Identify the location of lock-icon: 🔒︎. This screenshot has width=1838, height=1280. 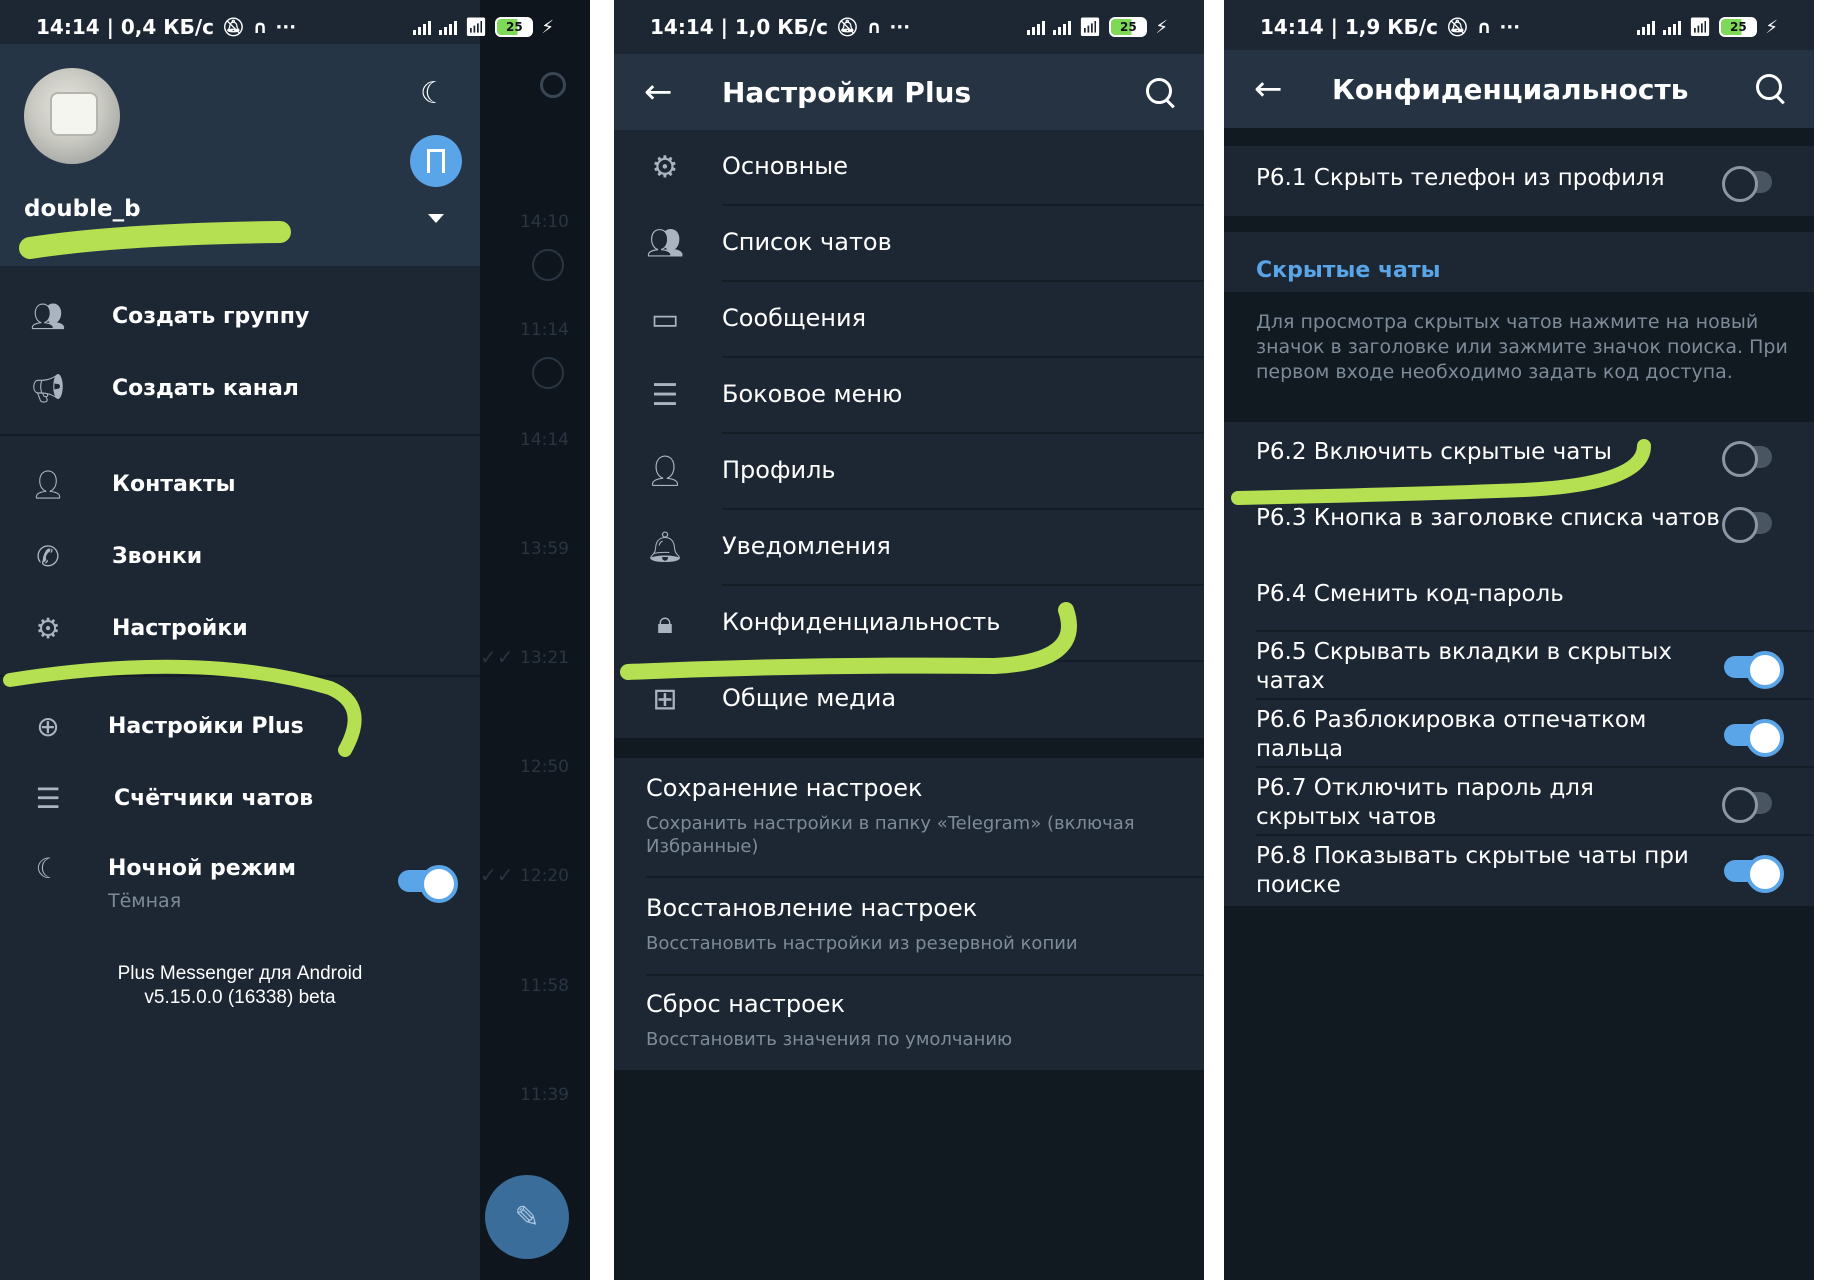
(665, 623).